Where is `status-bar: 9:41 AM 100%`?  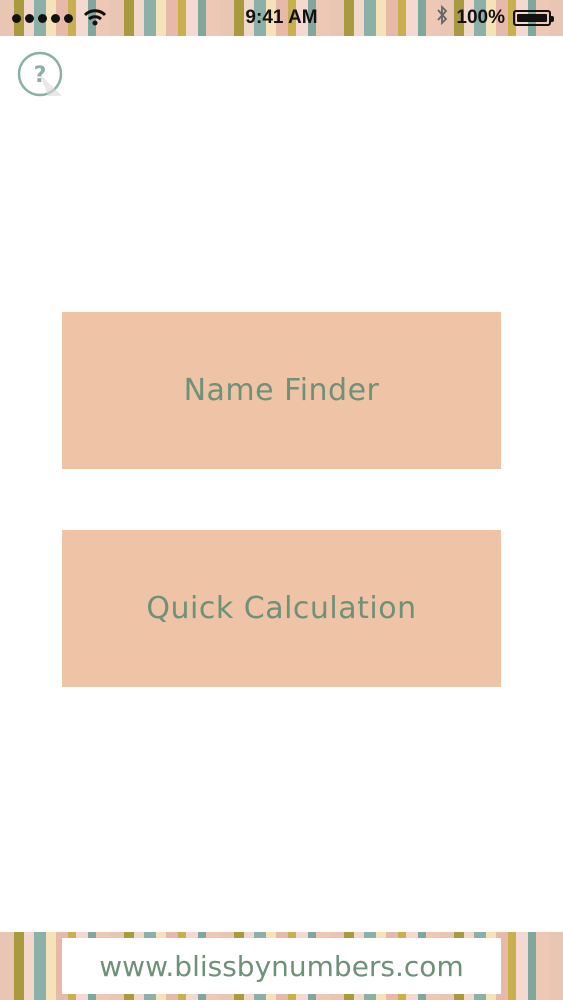
status-bar: 9:41 AM 100% is located at coordinates (281, 18).